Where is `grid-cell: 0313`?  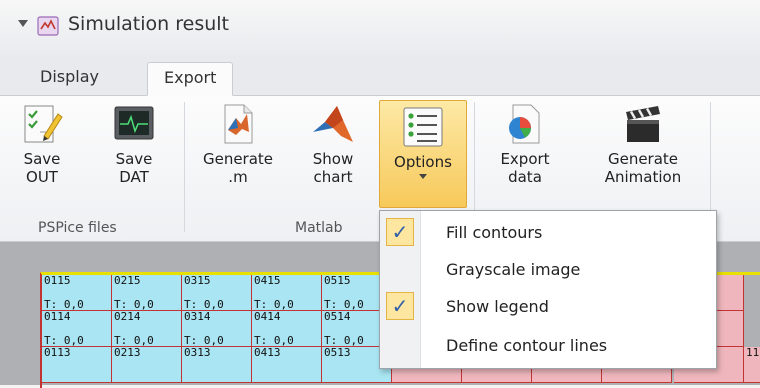
grid-cell: 0313 is located at coordinates (217, 365).